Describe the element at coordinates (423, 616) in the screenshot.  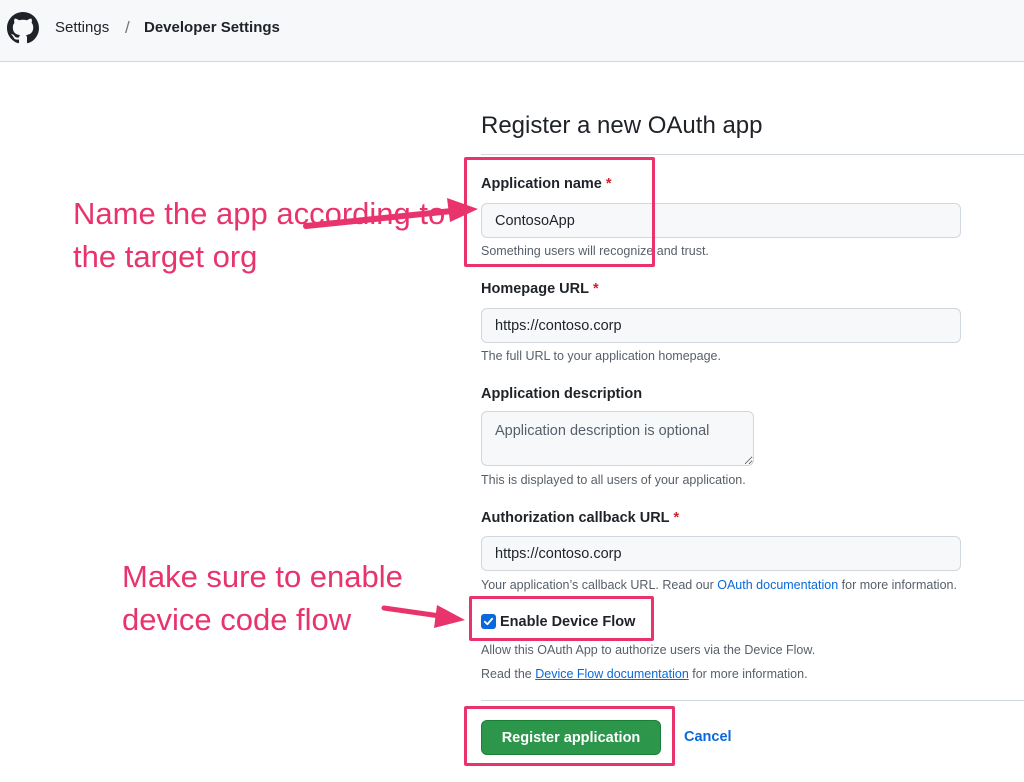
I see `device-arrow-icon` at that location.